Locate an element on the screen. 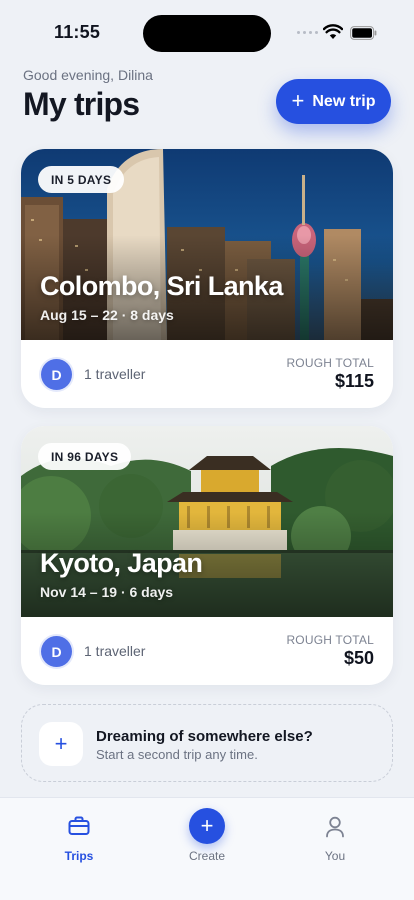 This screenshot has height=900, width=414. status-time: 11:55 is located at coordinates (77, 32).